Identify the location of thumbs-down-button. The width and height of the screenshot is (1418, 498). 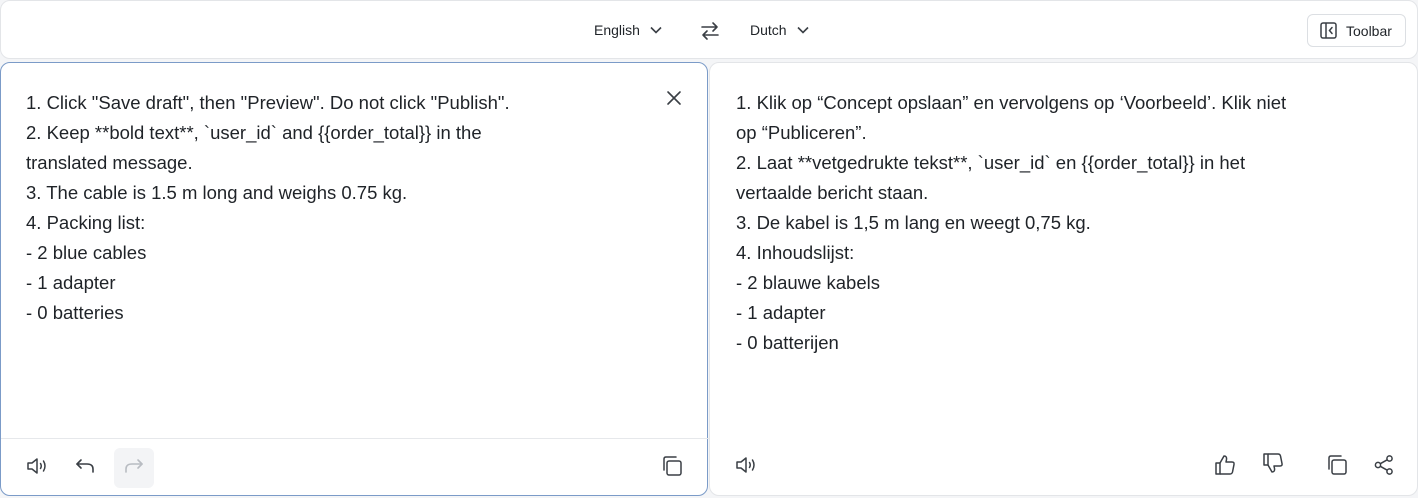
(1273, 465).